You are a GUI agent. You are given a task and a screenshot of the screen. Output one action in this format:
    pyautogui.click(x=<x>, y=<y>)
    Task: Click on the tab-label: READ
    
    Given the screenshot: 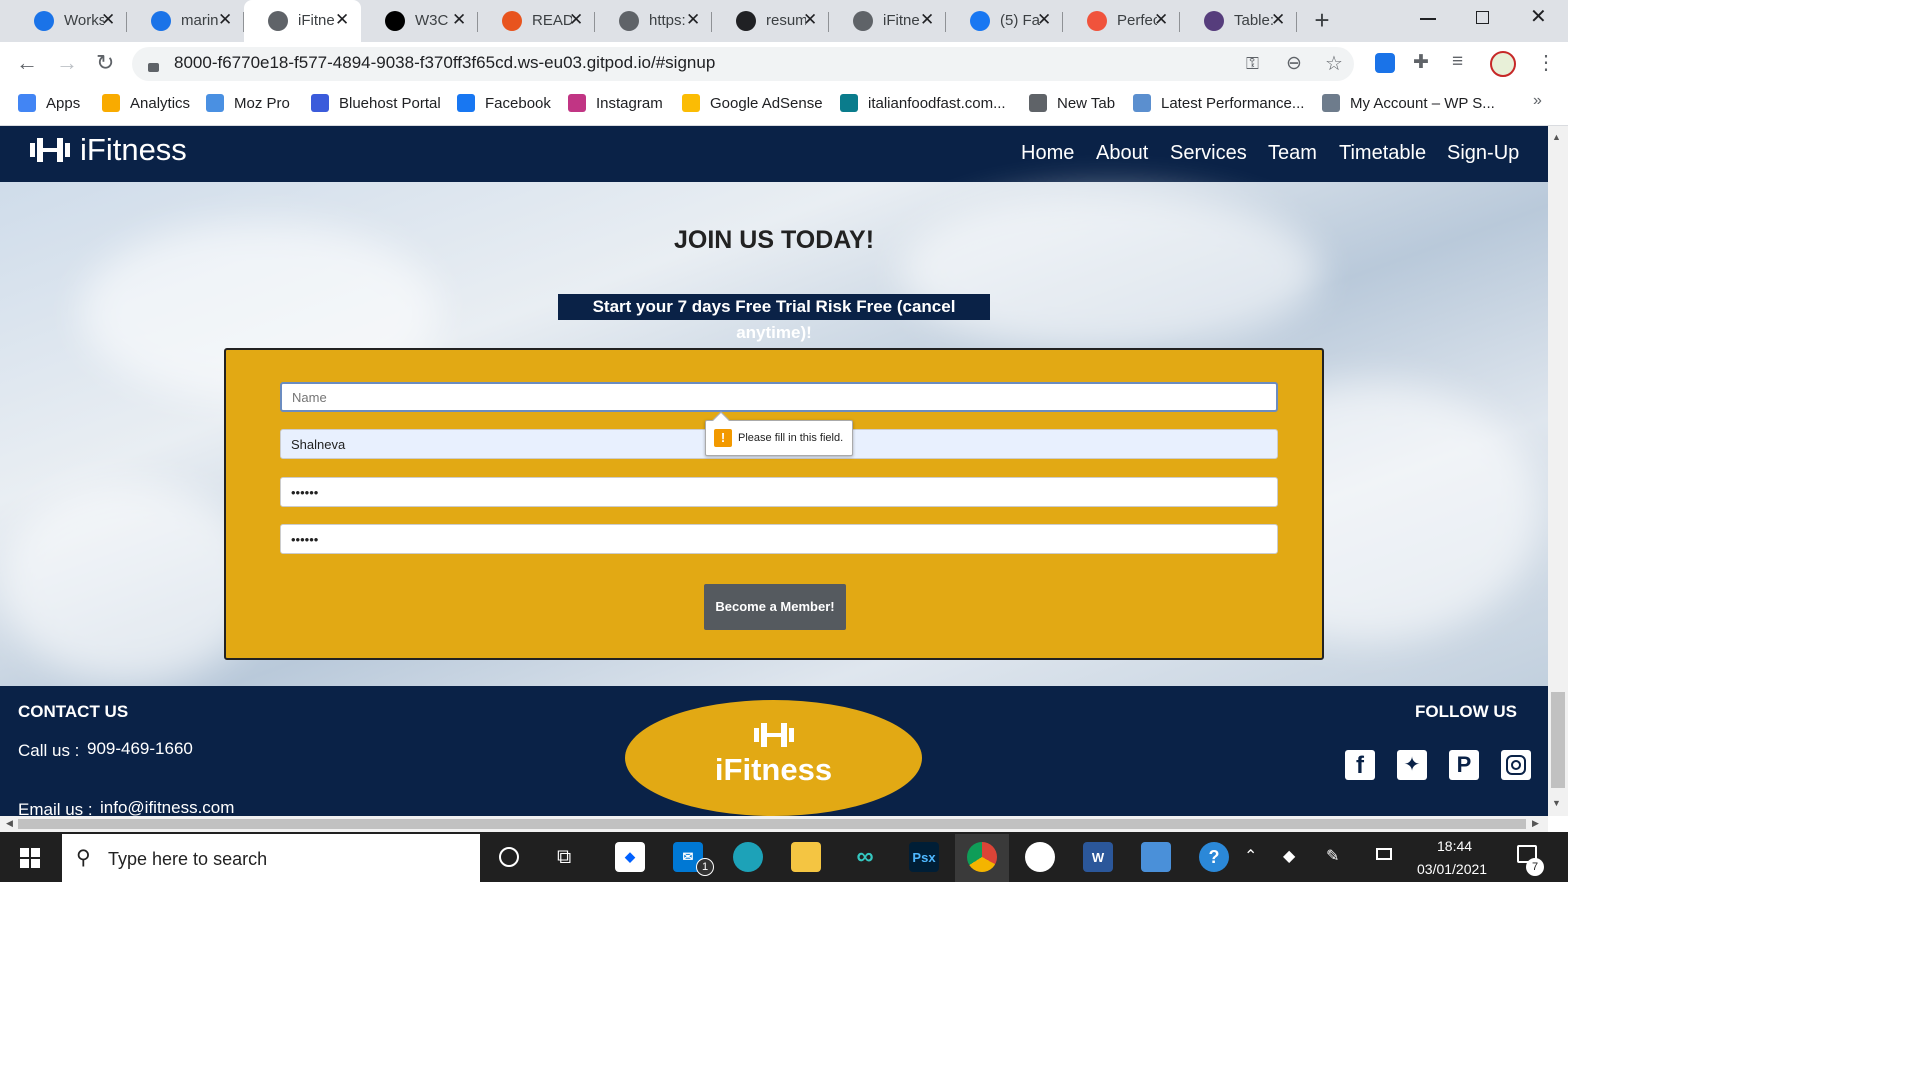 What is the action you would take?
    pyautogui.click(x=552, y=20)
    